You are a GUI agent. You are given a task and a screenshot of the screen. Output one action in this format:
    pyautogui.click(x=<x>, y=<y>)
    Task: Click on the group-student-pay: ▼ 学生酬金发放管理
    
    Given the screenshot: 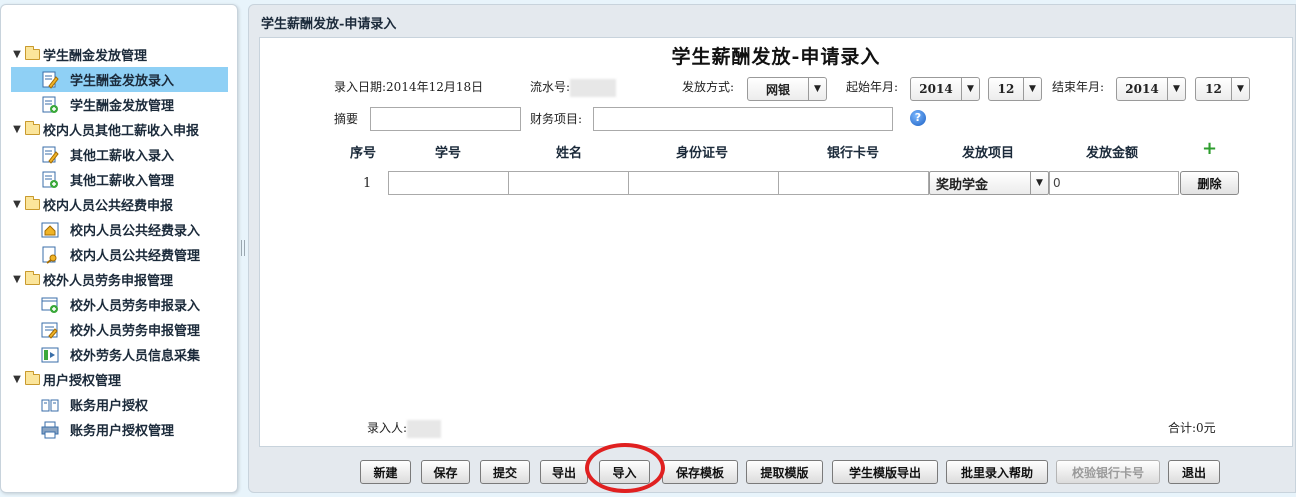 What is the action you would take?
    pyautogui.click(x=121, y=54)
    